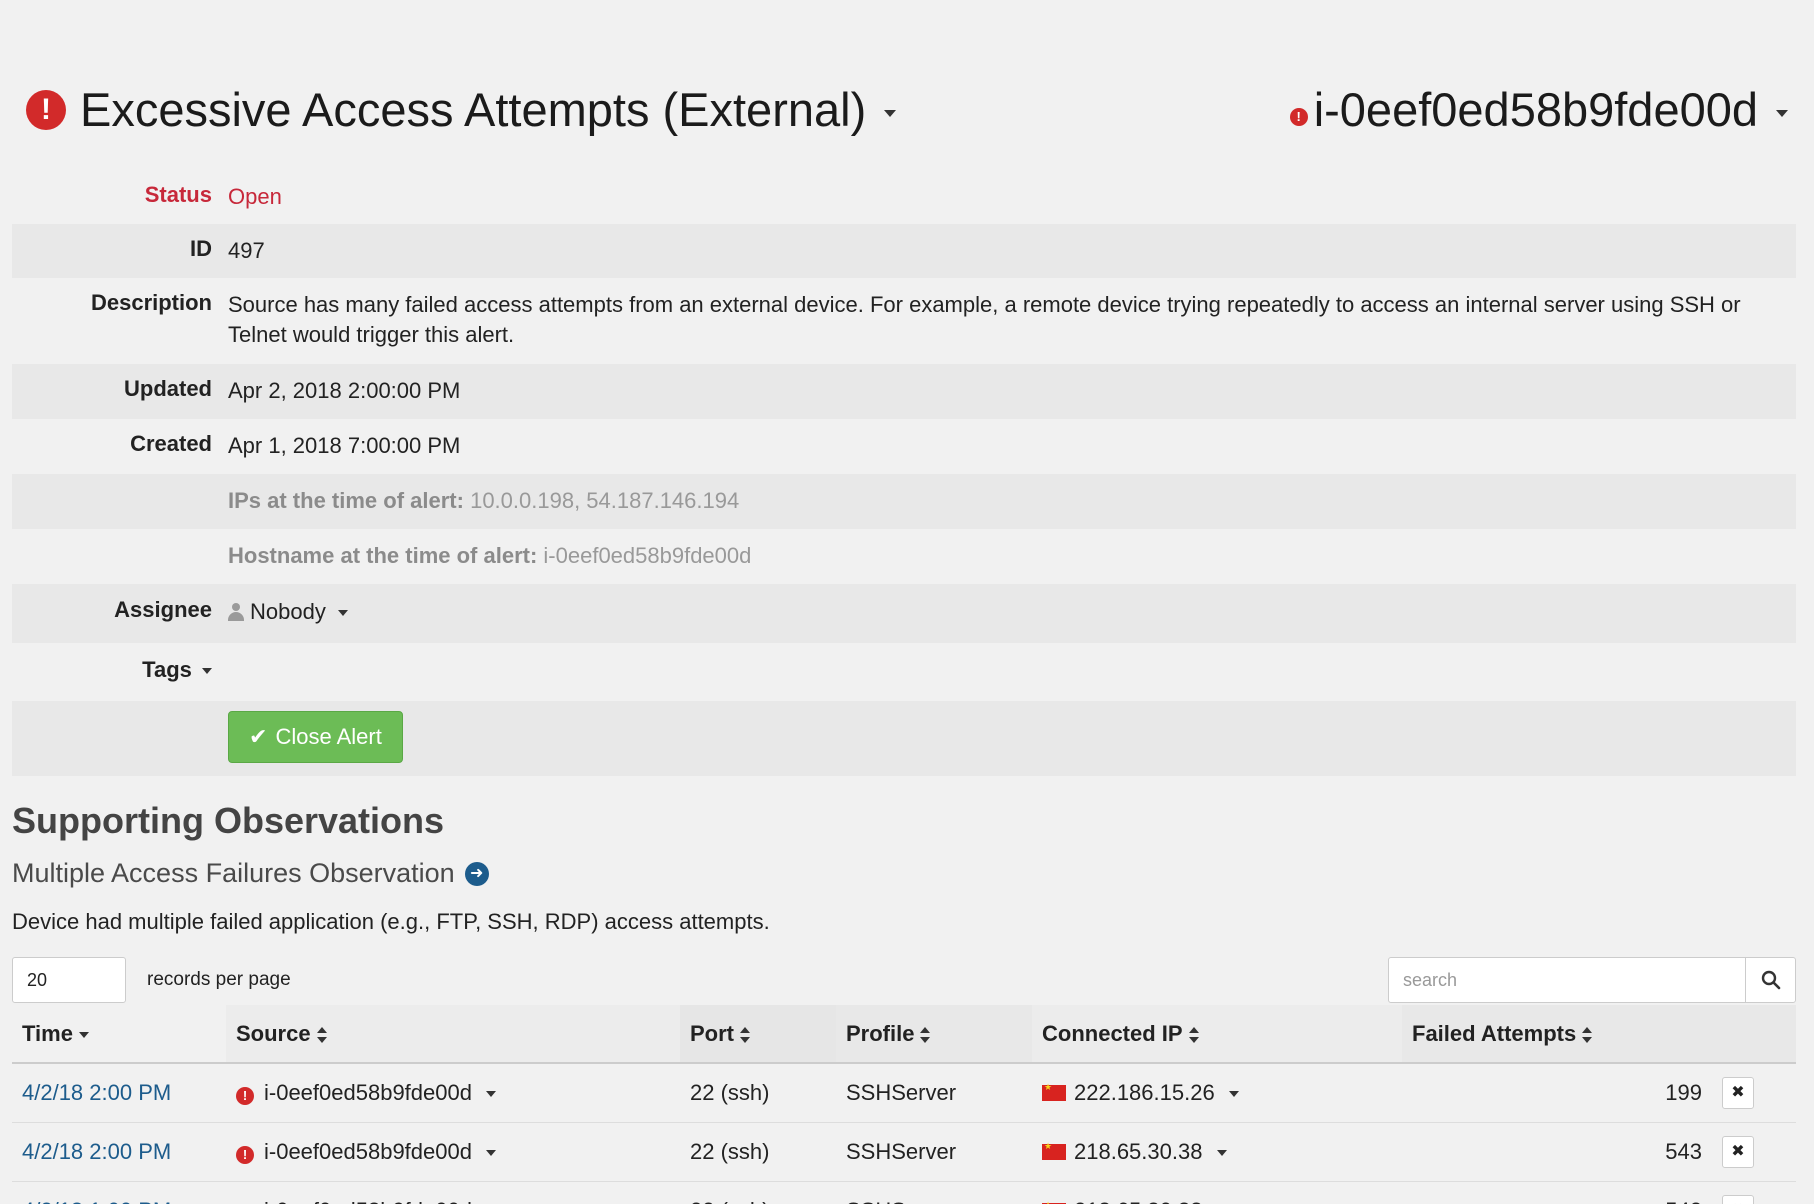  Describe the element at coordinates (167, 669) in the screenshot. I see `tags-label: Tags` at that location.